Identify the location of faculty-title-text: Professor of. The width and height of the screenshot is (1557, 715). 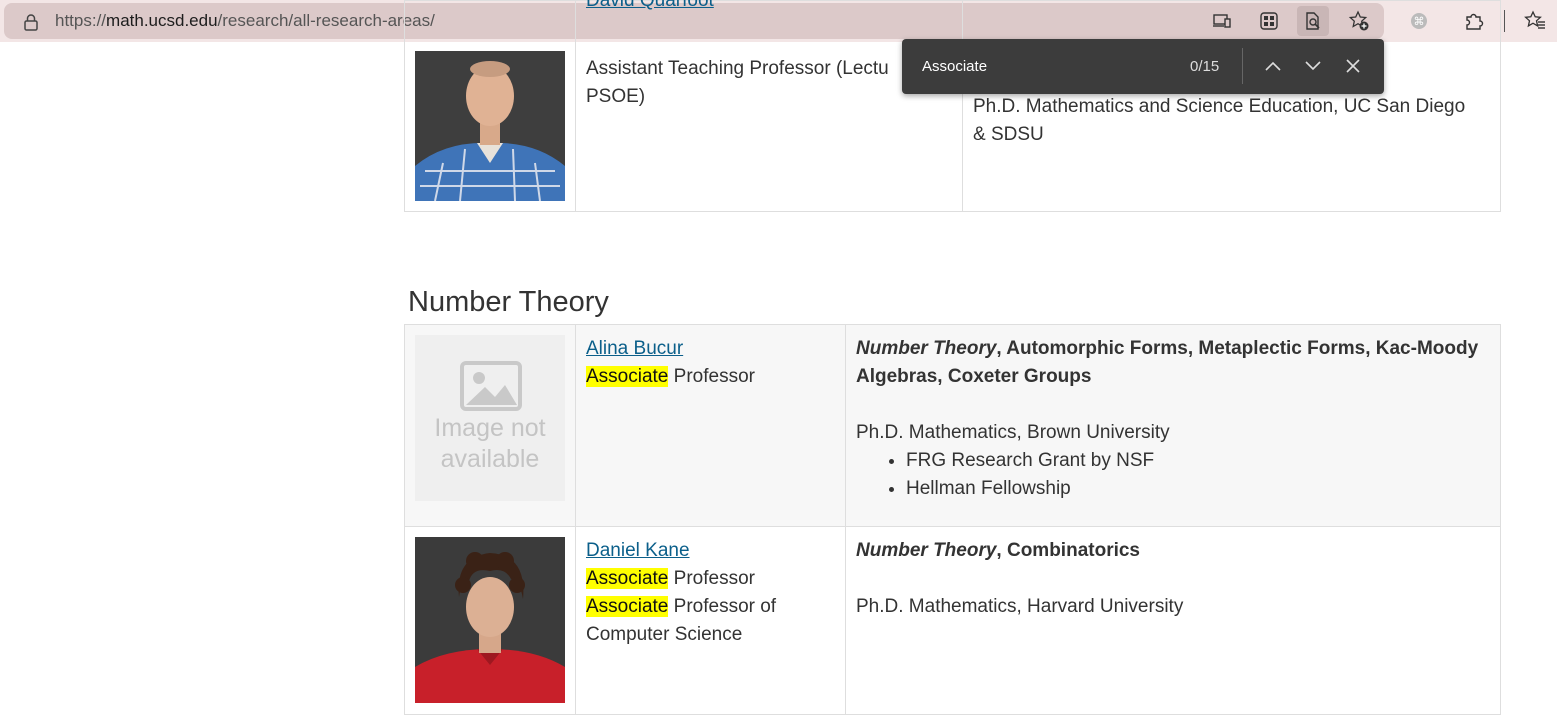
(722, 606).